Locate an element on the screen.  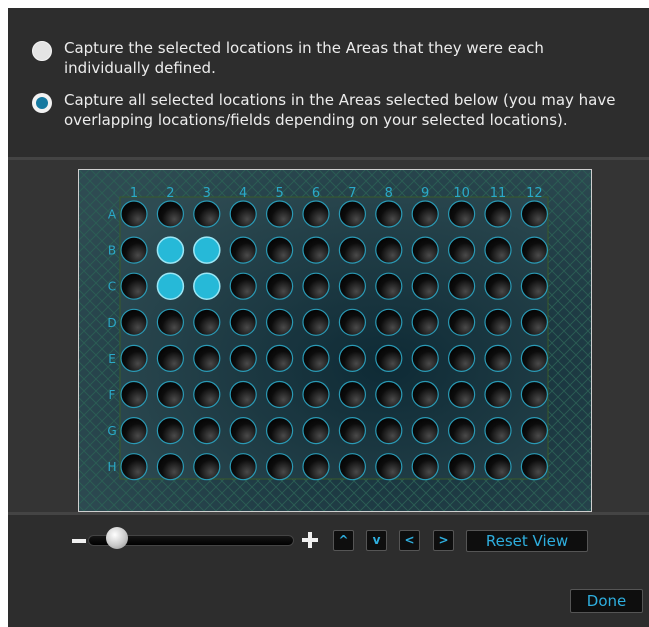
pan-left-button: < is located at coordinates (409, 540).